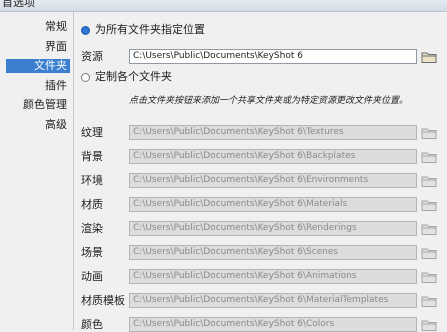 This screenshot has width=447, height=332. I want to click on sidebar-item-color-management: 颜色管理, so click(45, 105).